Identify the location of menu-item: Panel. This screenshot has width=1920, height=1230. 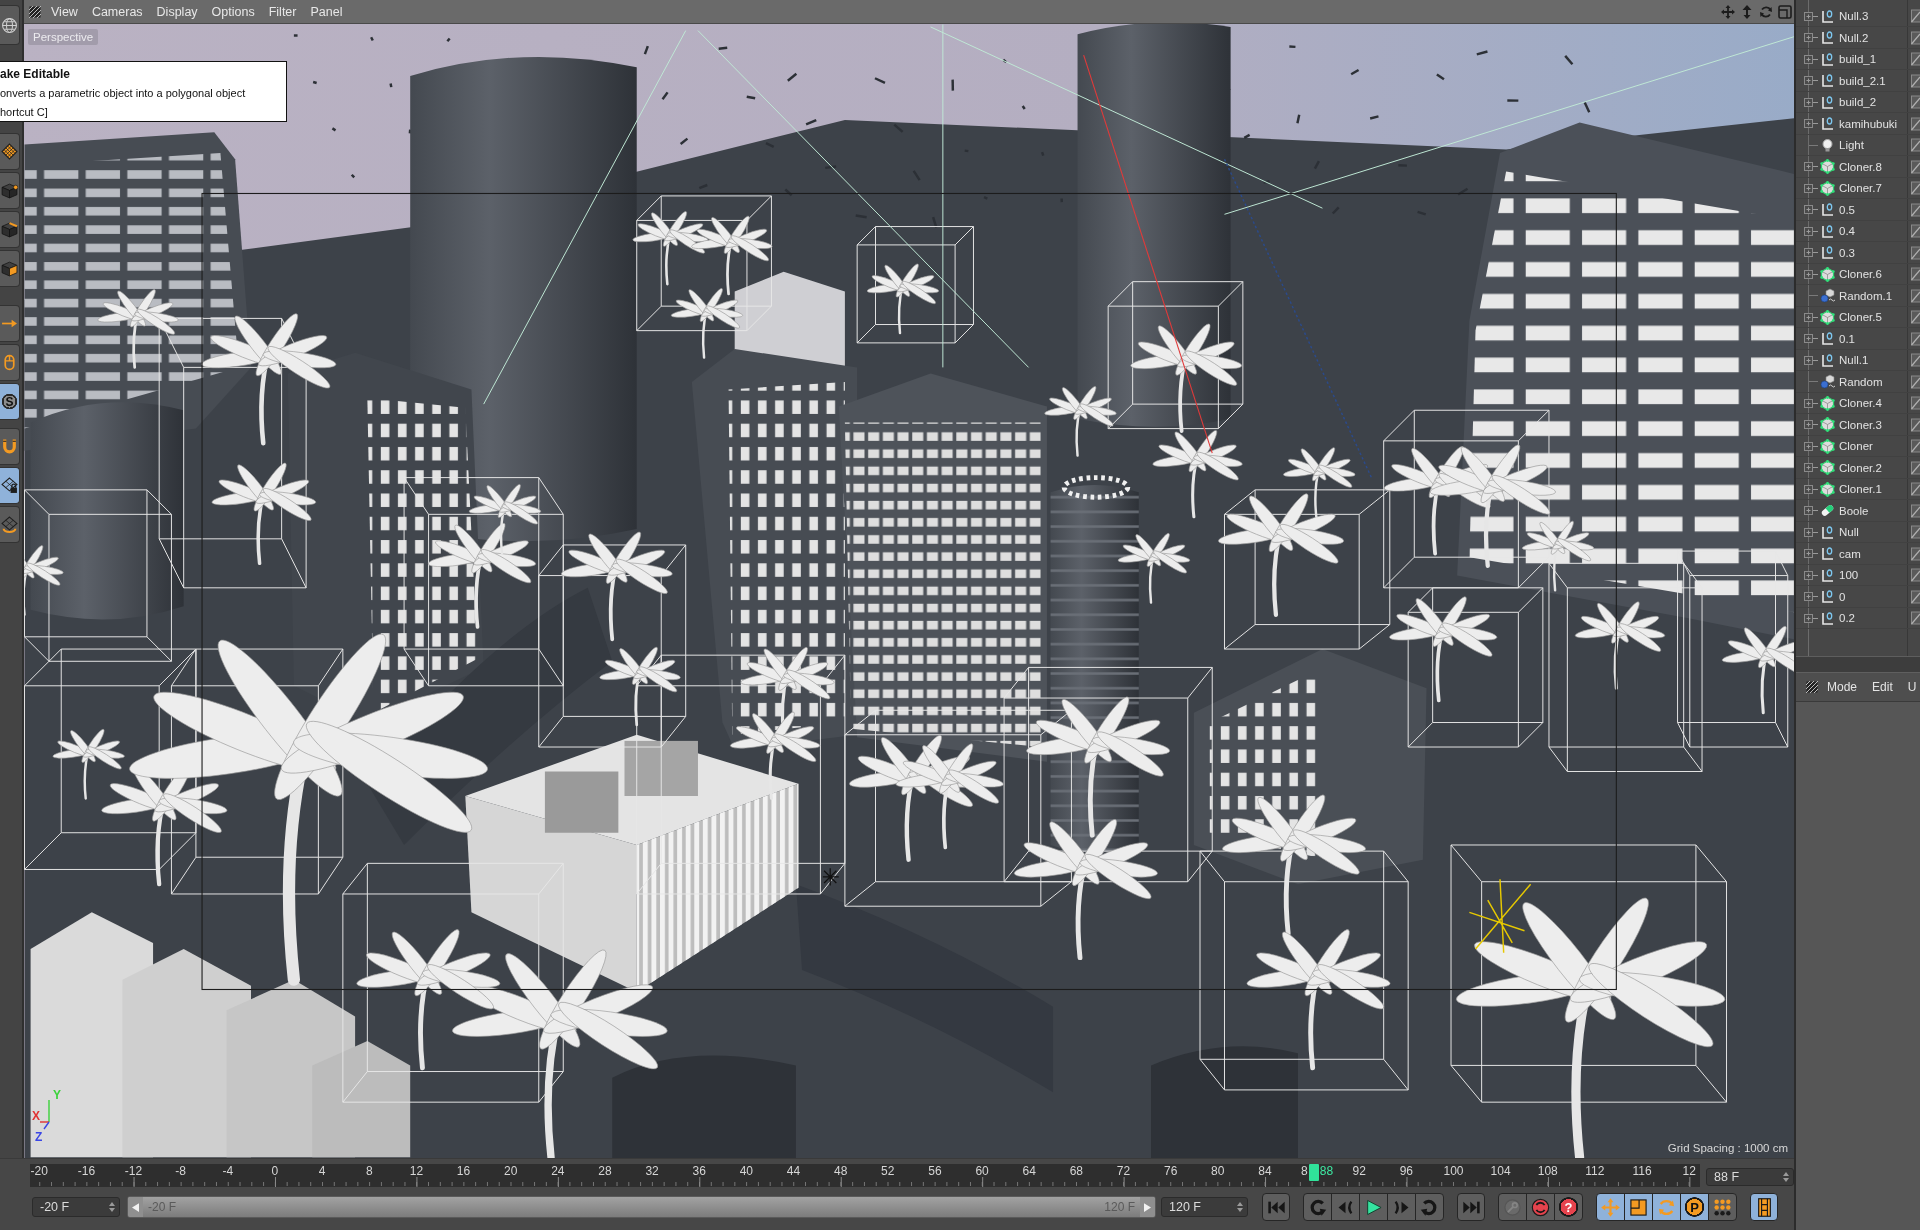
(326, 11).